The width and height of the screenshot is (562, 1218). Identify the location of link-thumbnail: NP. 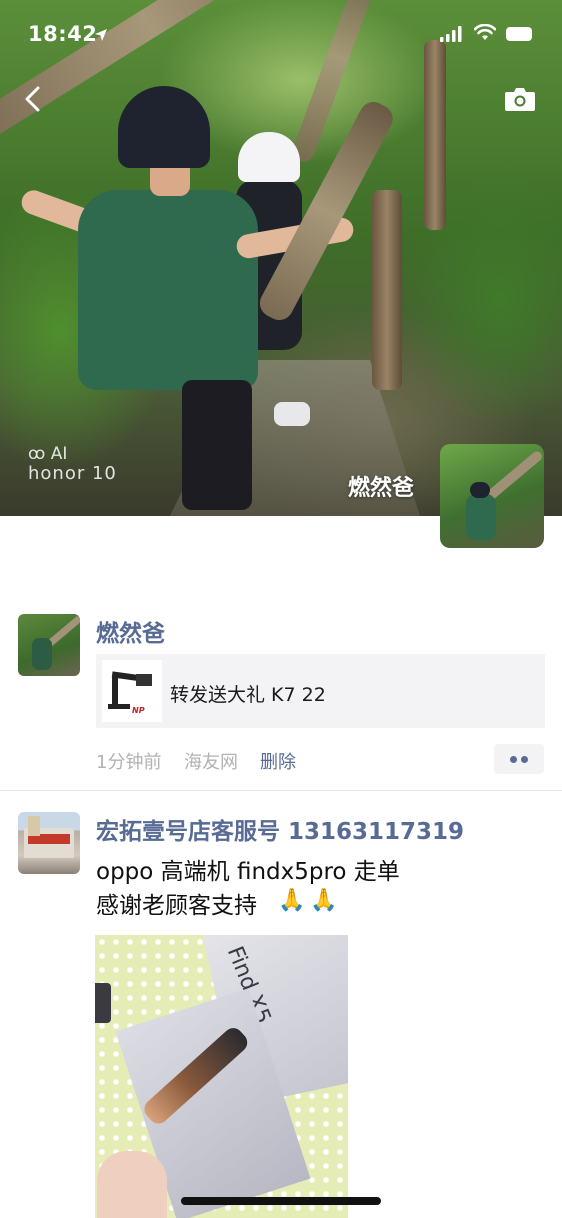
(132, 691).